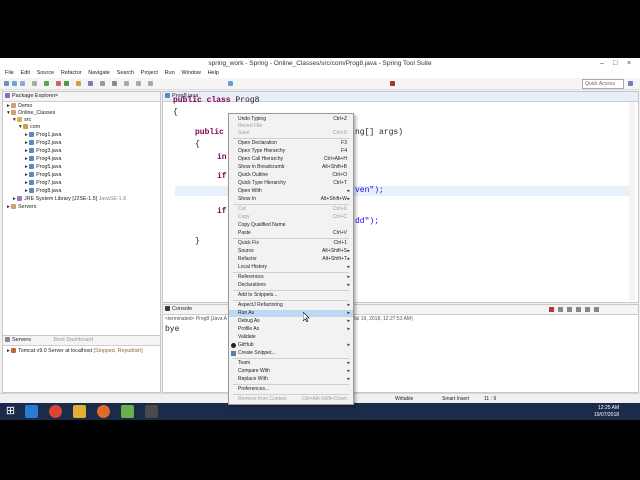 This screenshot has width=640, height=480. I want to click on tree-item-prog8: ▸ Prog8.java, so click(43, 191).